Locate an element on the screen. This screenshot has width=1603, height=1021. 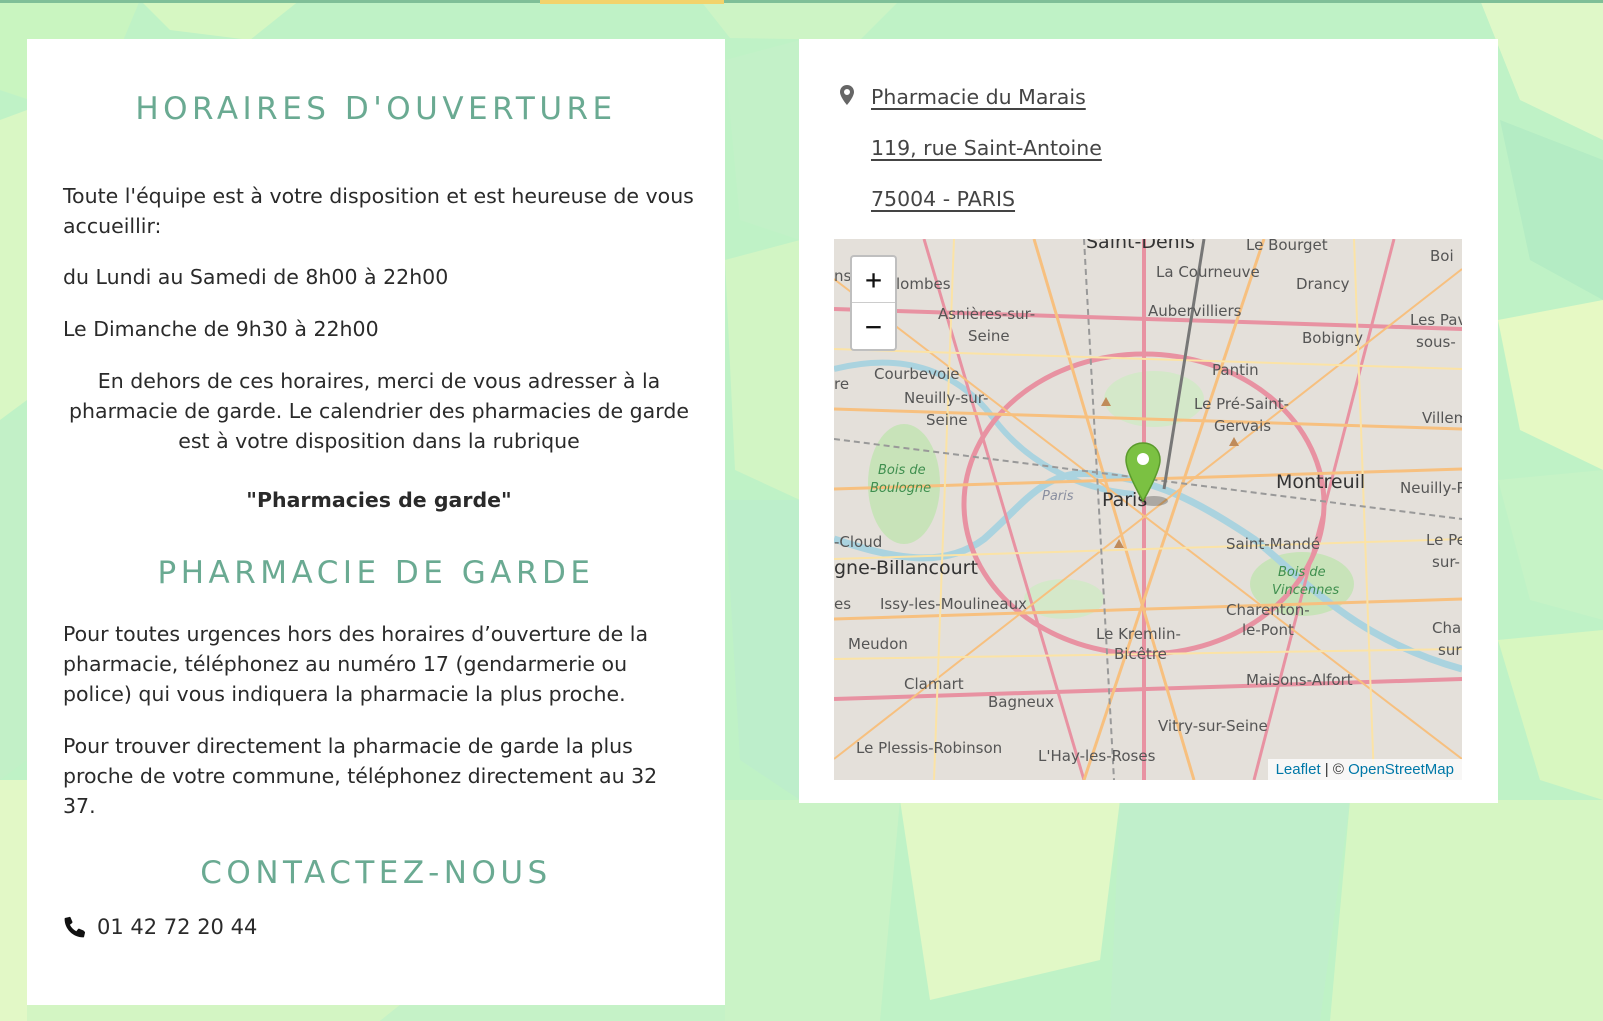
address-street-link: 119, rue Saint-Antoine is located at coordinates (986, 148).